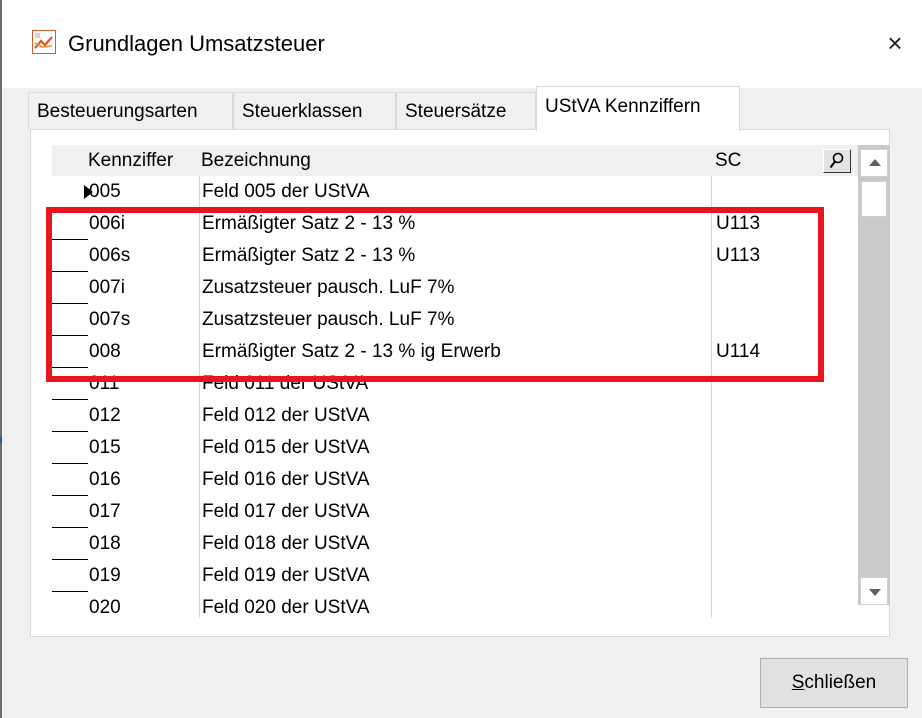  Describe the element at coordinates (44, 42) in the screenshot. I see `app-chart-icon` at that location.